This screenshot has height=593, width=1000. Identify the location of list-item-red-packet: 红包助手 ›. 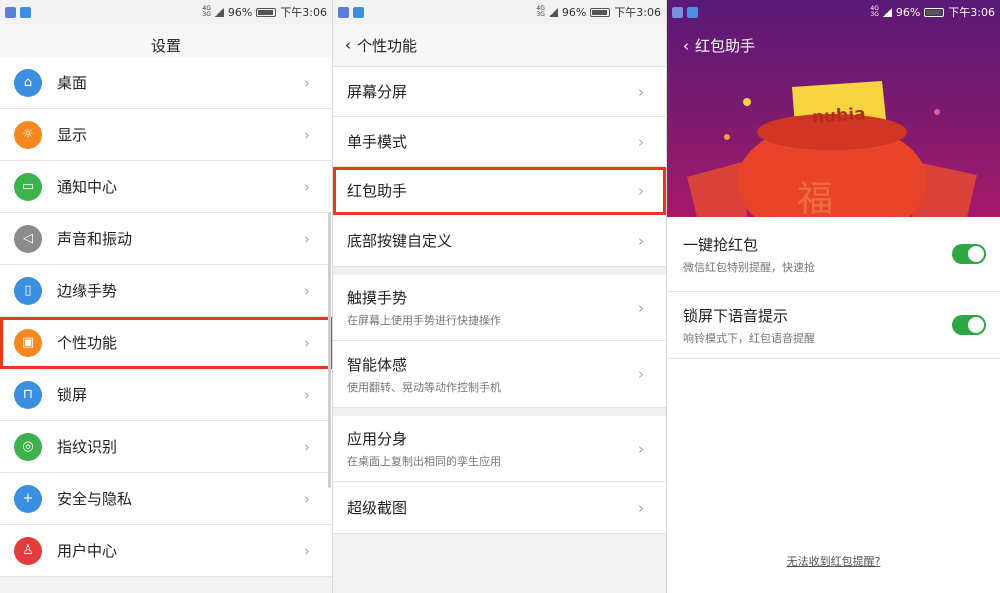
(499, 191).